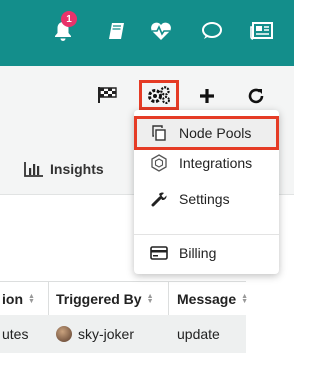 Image resolution: width=320 pixels, height=371 pixels. I want to click on notification-badge: 1, so click(69, 19).